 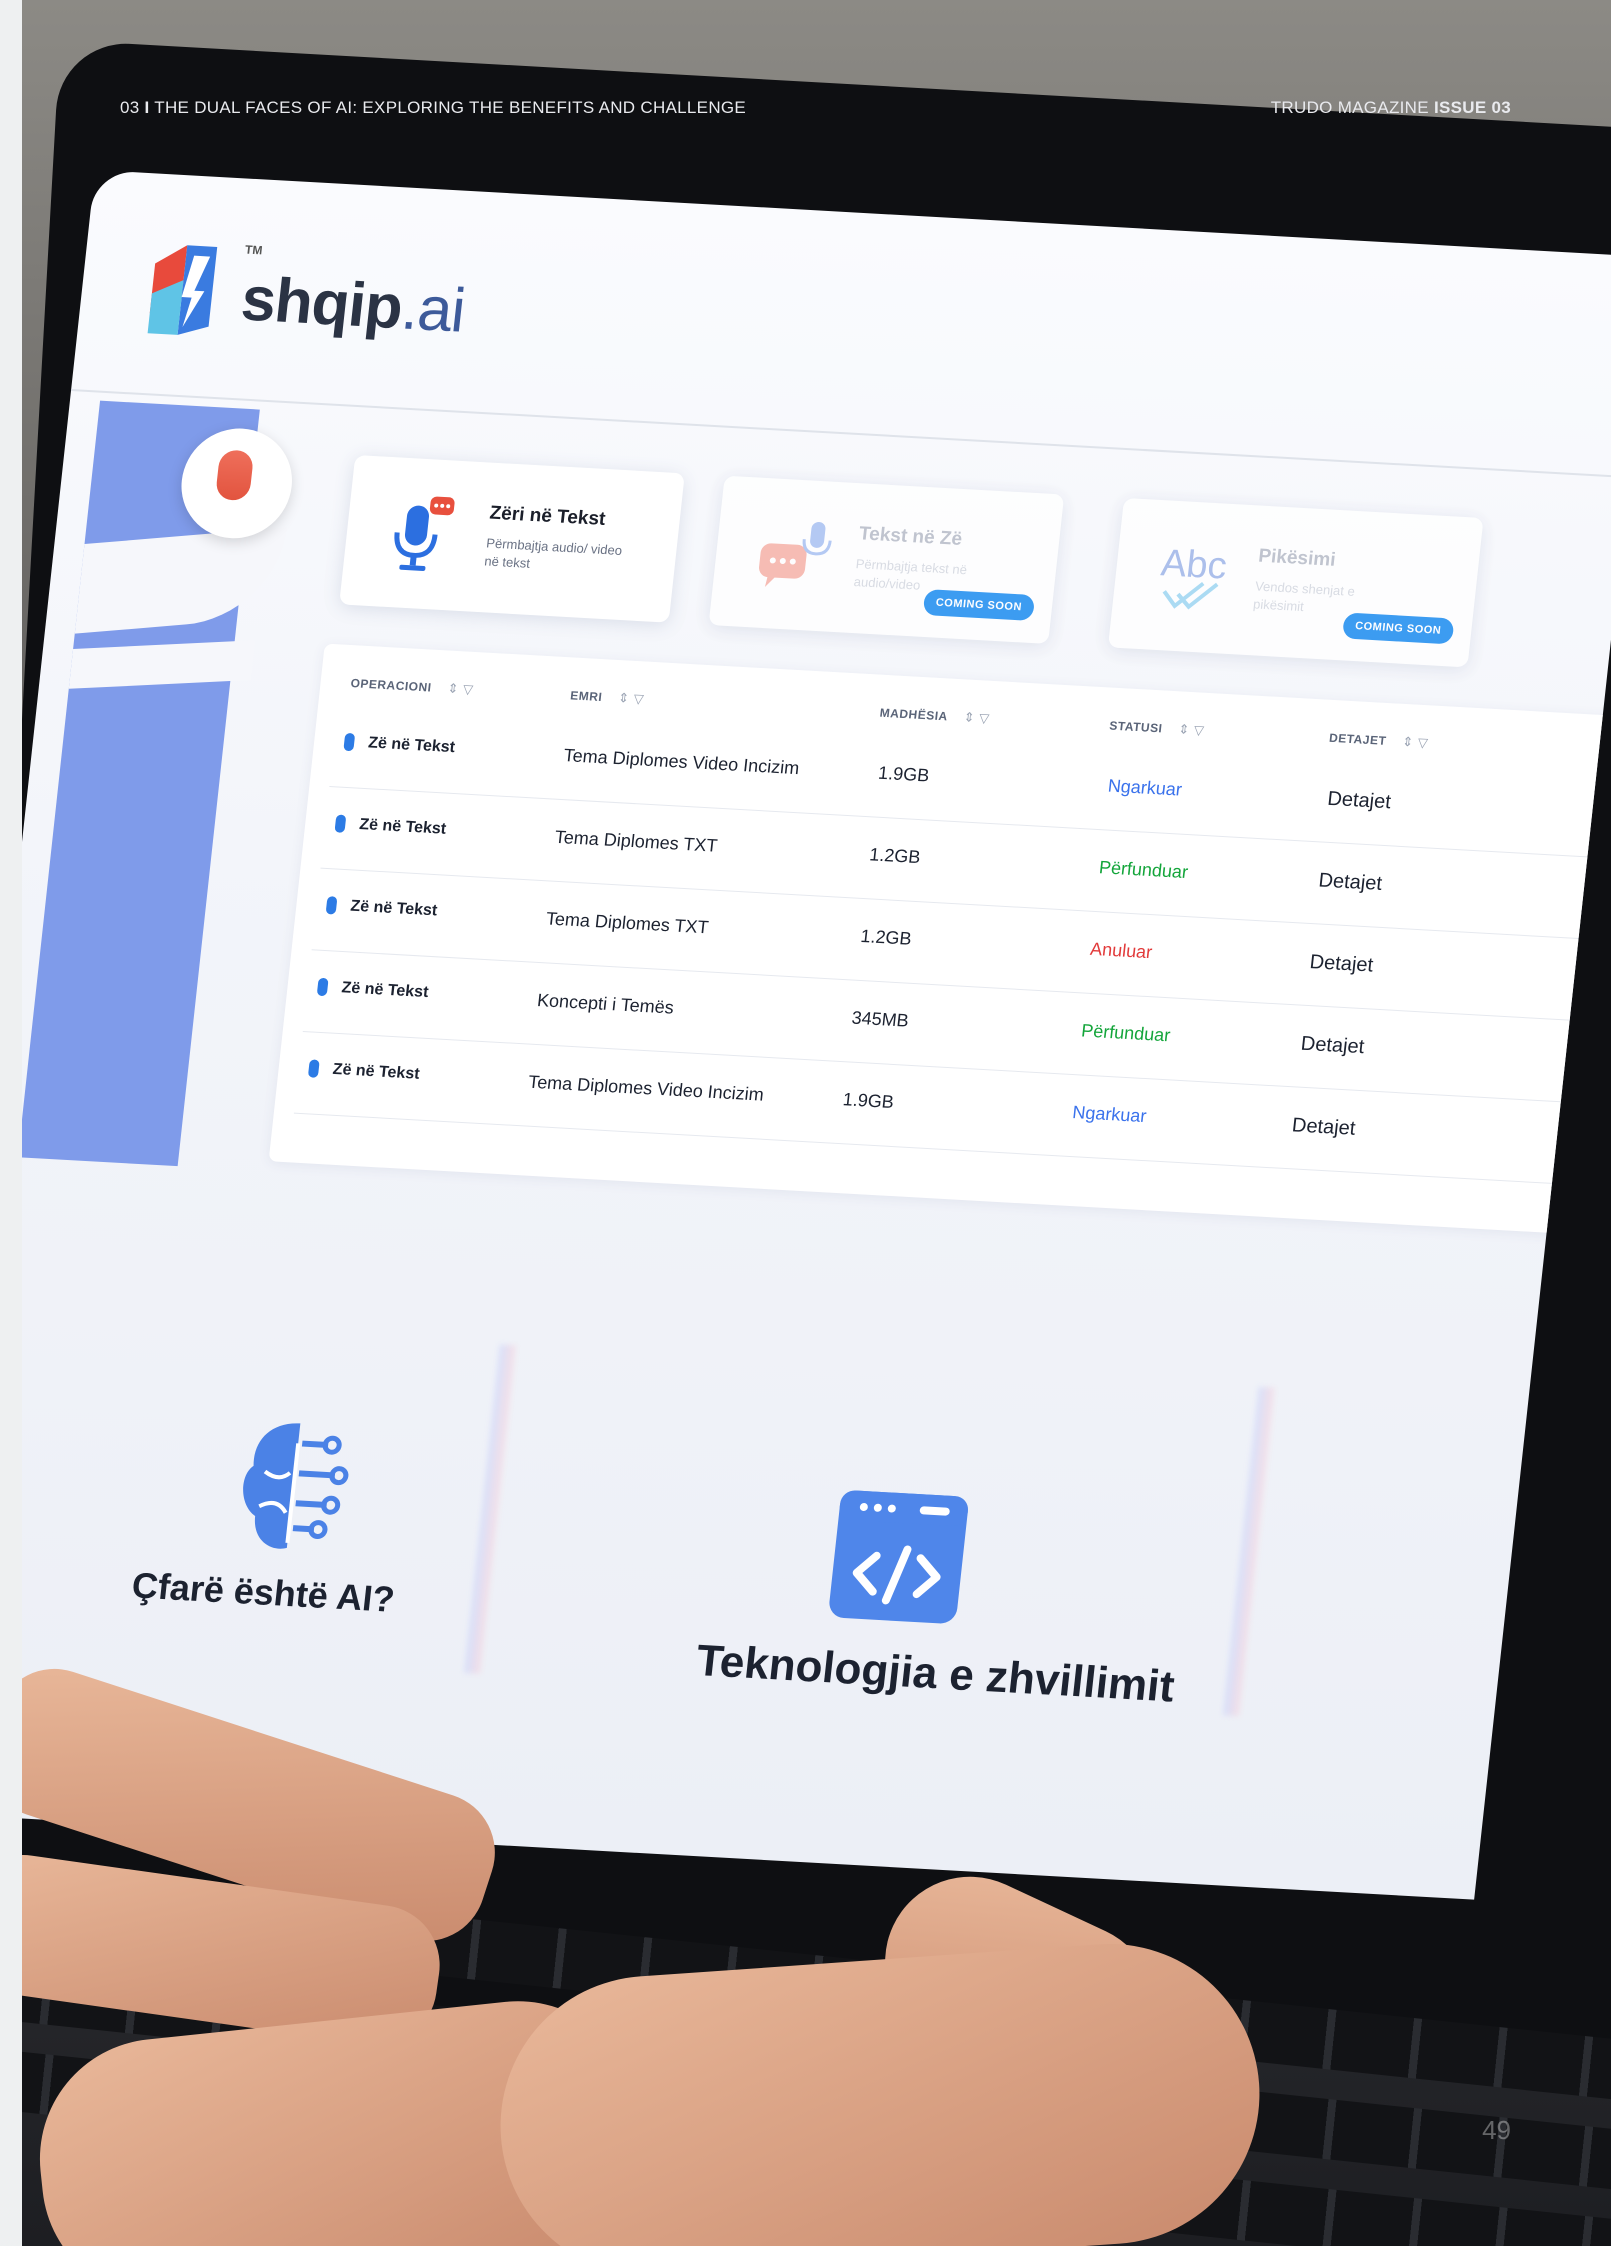 What do you see at coordinates (147, 107) in the screenshot?
I see `header-separator: I` at bounding box center [147, 107].